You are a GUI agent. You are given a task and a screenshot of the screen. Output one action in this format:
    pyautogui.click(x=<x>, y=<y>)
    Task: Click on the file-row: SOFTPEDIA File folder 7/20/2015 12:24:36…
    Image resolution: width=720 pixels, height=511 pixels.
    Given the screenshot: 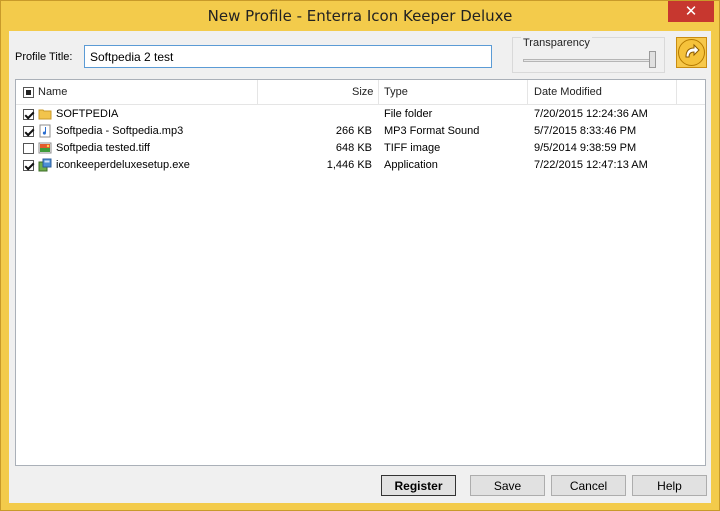 What is the action you would take?
    pyautogui.click(x=360, y=114)
    